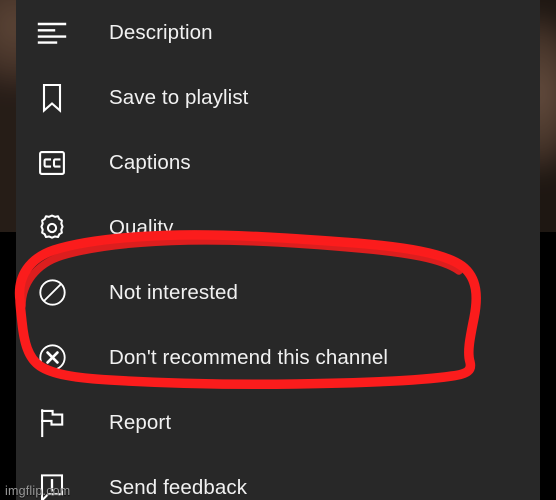 This screenshot has height=500, width=556. What do you see at coordinates (140, 422) in the screenshot?
I see `menu-item-label: Report` at bounding box center [140, 422].